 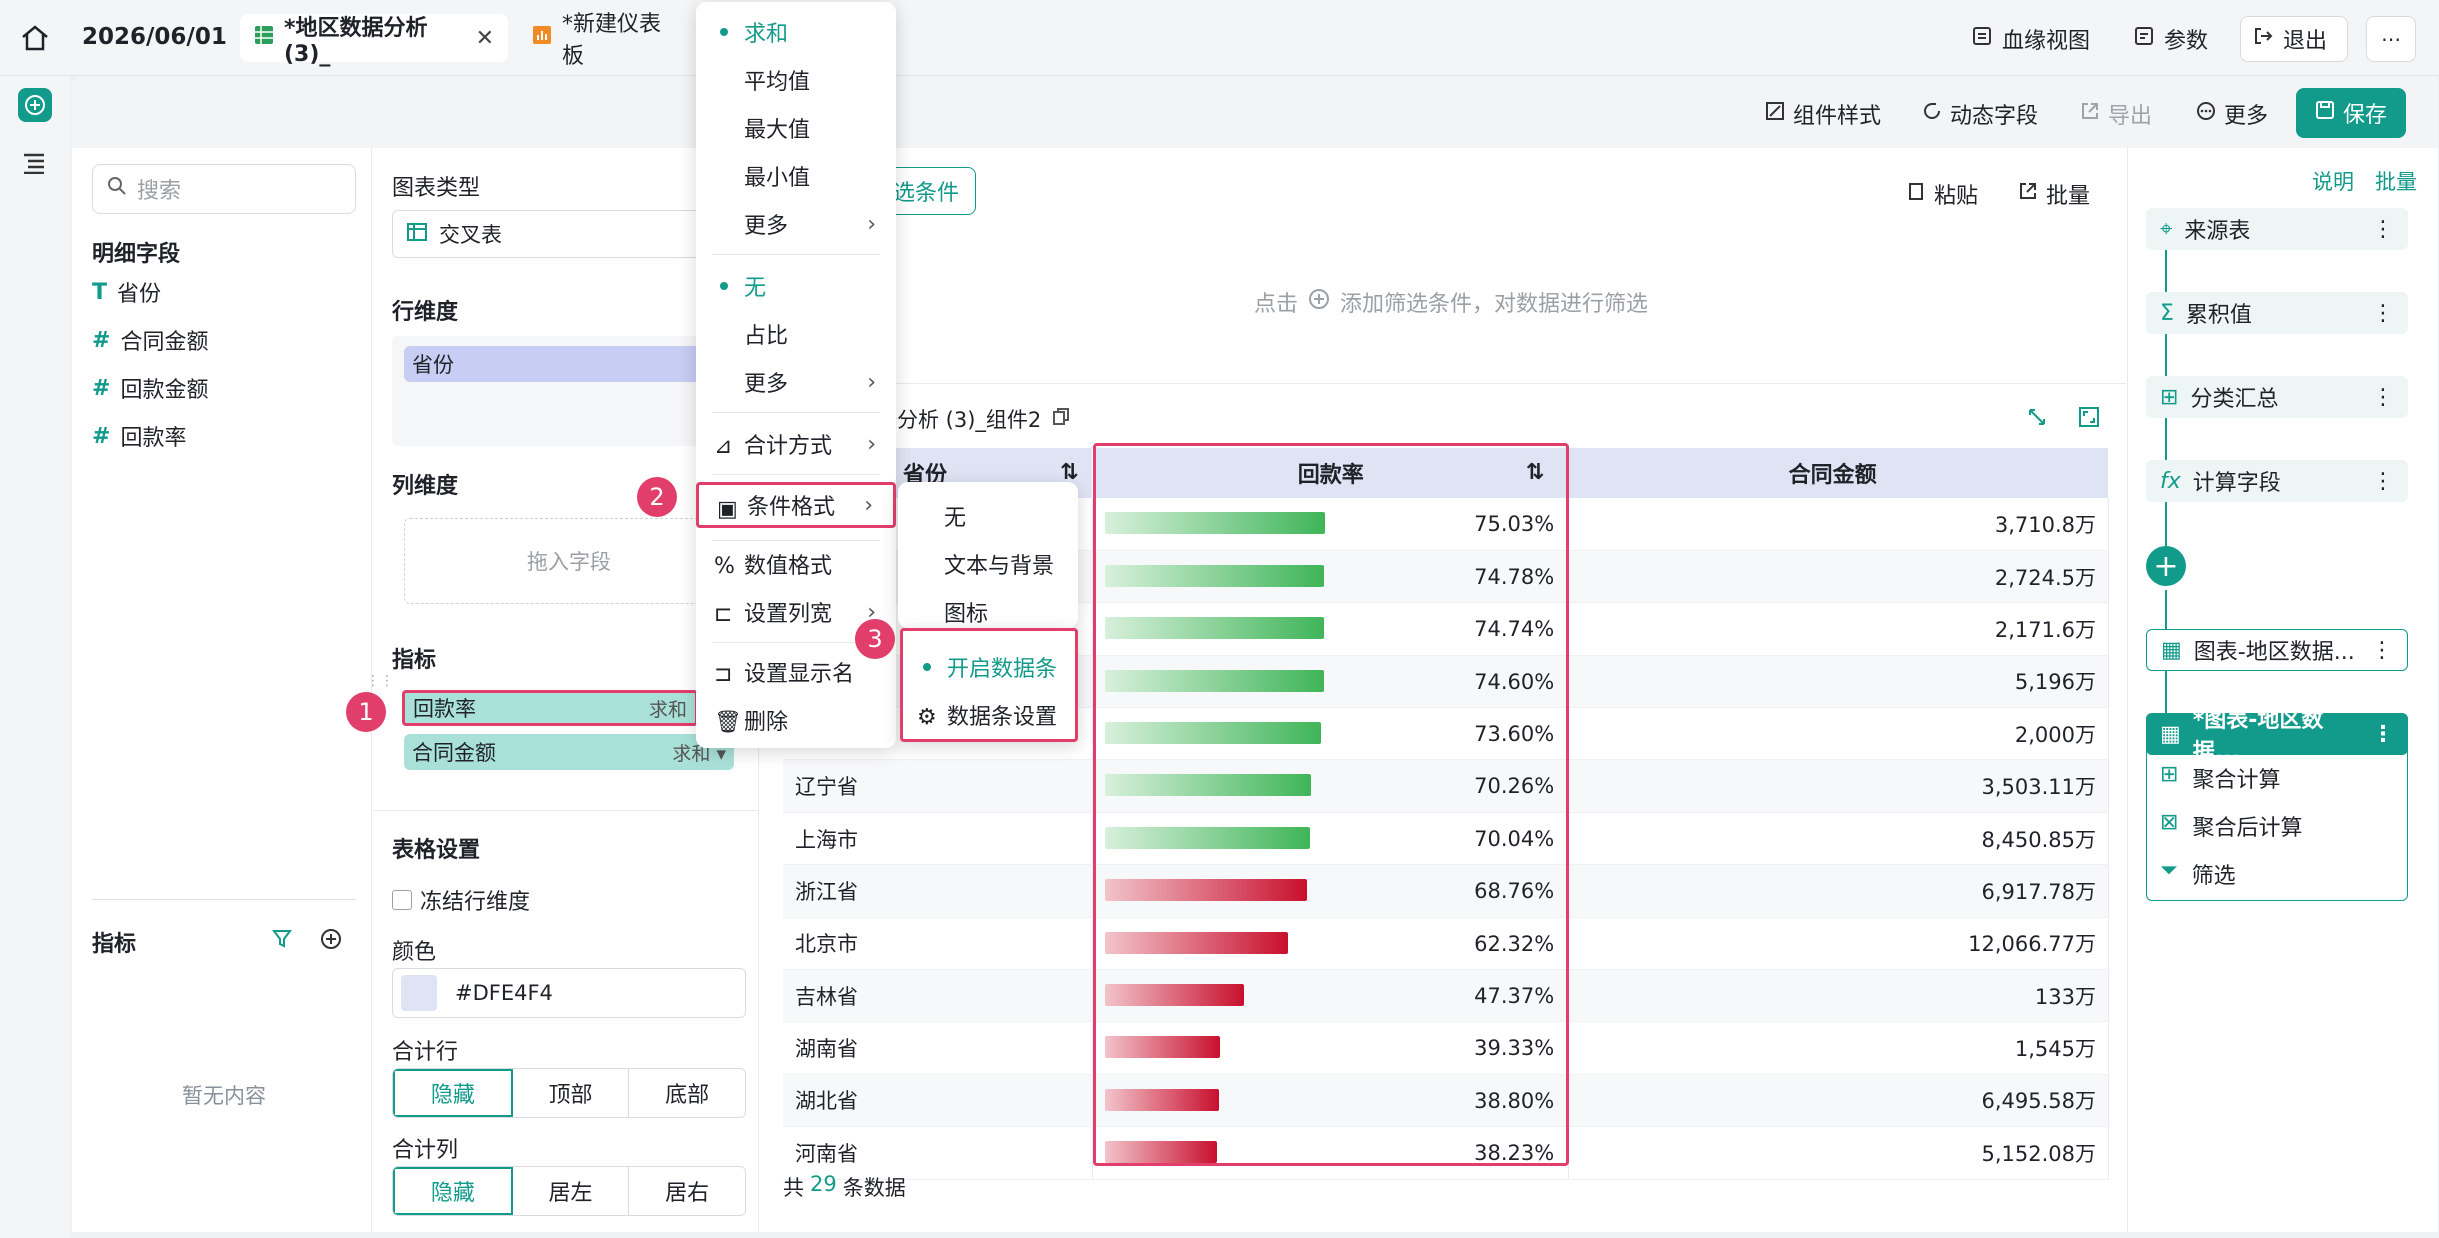 What do you see at coordinates (796, 505) in the screenshot?
I see `menu-item-conditional-format: ▣ 条件格式 ›` at bounding box center [796, 505].